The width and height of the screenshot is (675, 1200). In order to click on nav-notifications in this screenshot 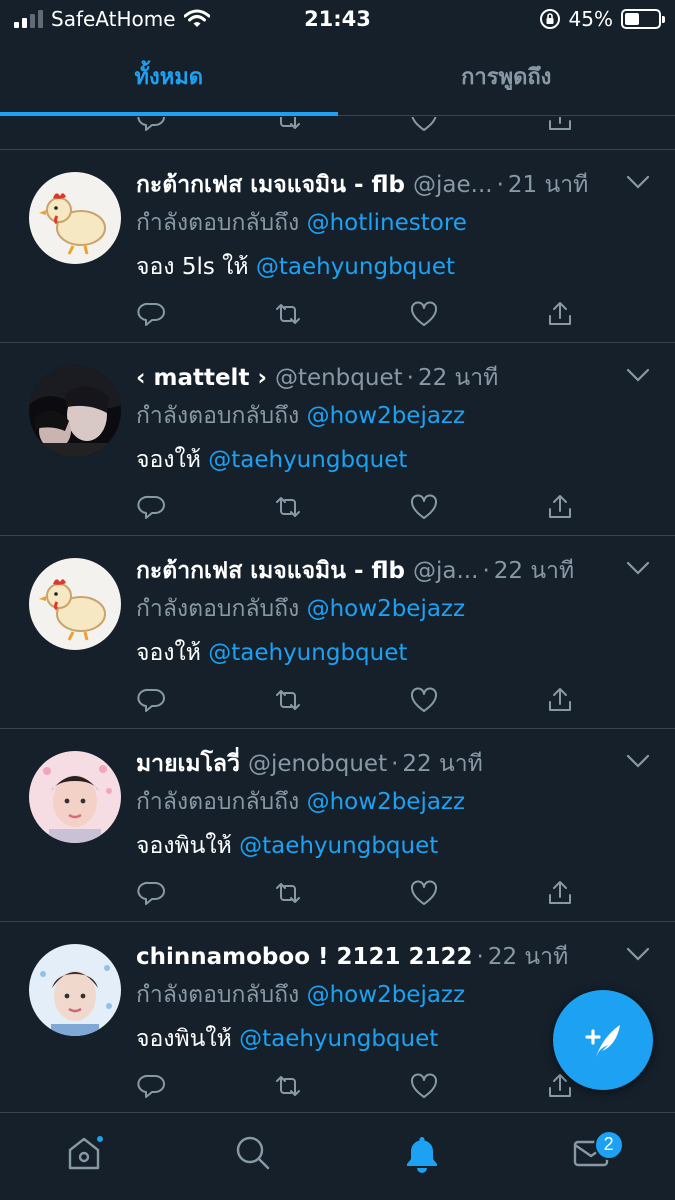, I will do `click(422, 1153)`.